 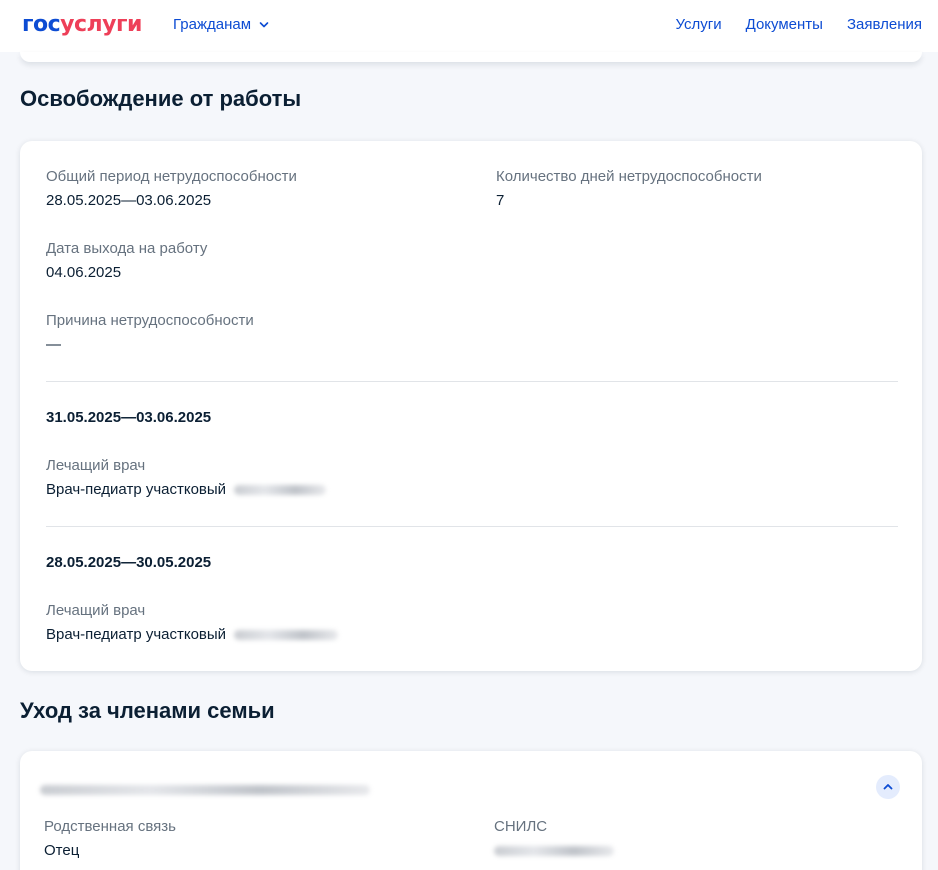 I want to click on top-nav-links: Услуги Документы Заявления, so click(x=799, y=24).